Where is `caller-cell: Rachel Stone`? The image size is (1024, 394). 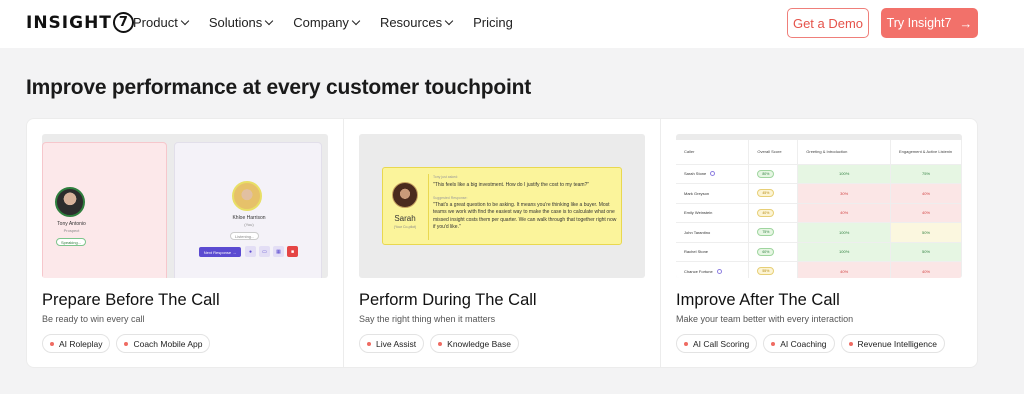
caller-cell: Rachel Stone is located at coordinates (713, 252).